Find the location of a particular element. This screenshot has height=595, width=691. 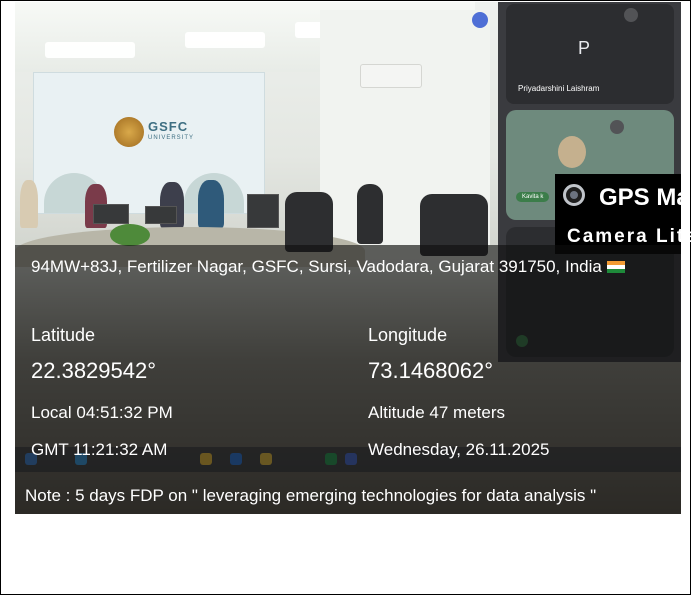

gps-map-camera-logo: GPS Ma Camera Lite is located at coordinates (623, 214).